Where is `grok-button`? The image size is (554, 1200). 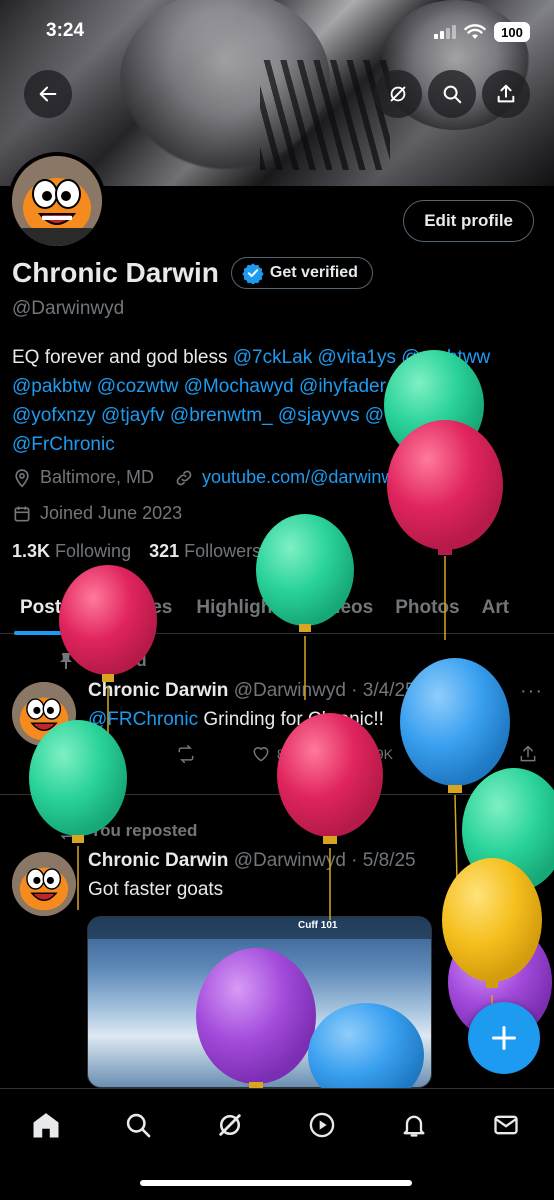 grok-button is located at coordinates (398, 94).